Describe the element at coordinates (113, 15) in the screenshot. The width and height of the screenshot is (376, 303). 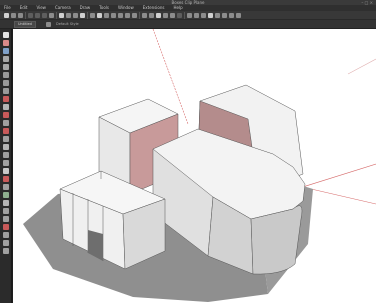
I see `front-view-icon` at that location.